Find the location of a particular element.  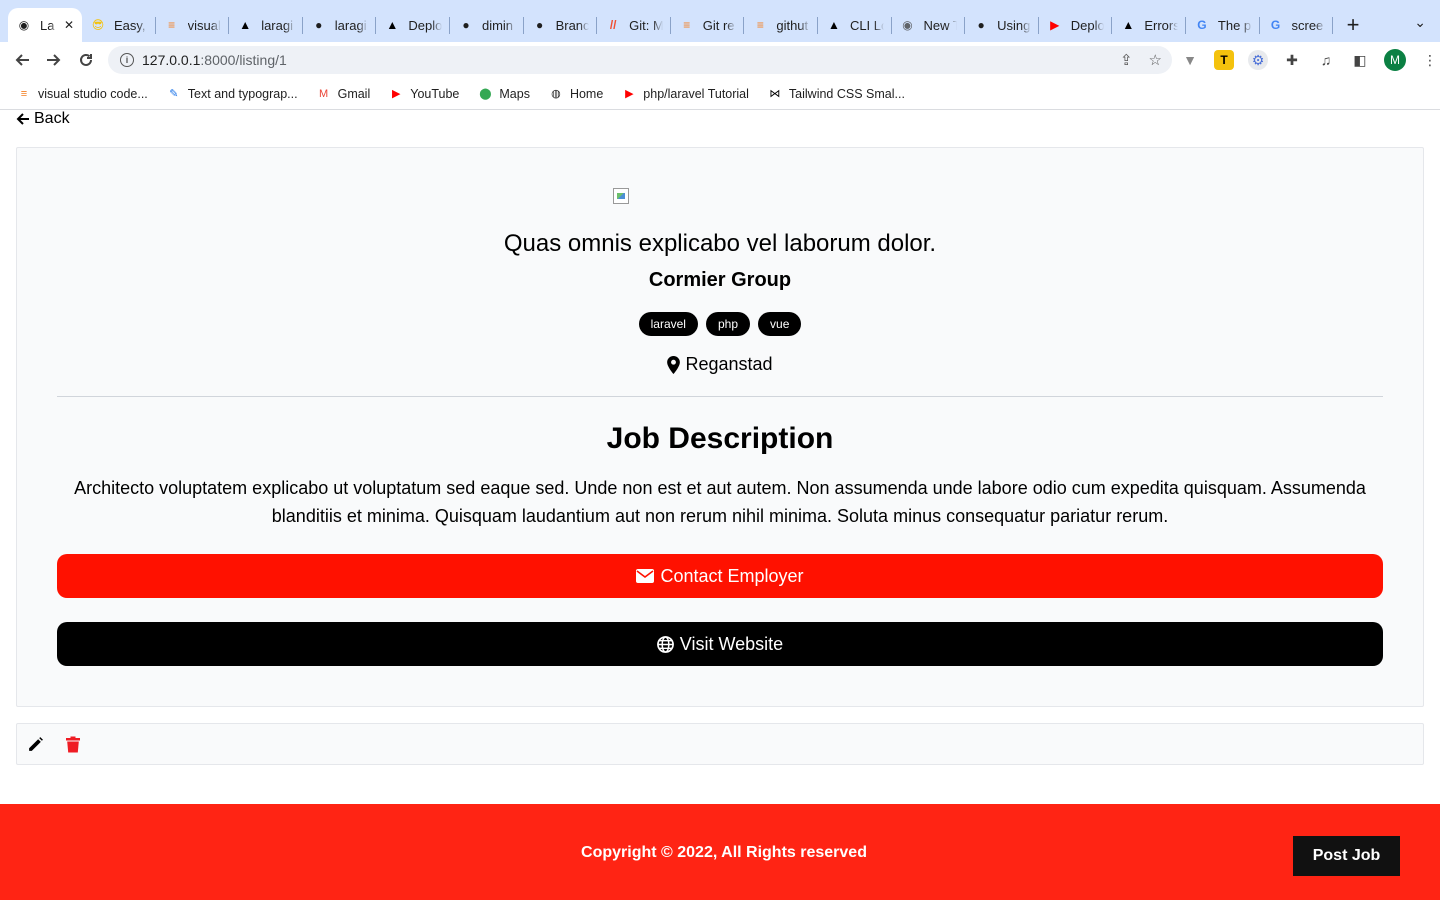

tab-title: The p is located at coordinates (1234, 25).